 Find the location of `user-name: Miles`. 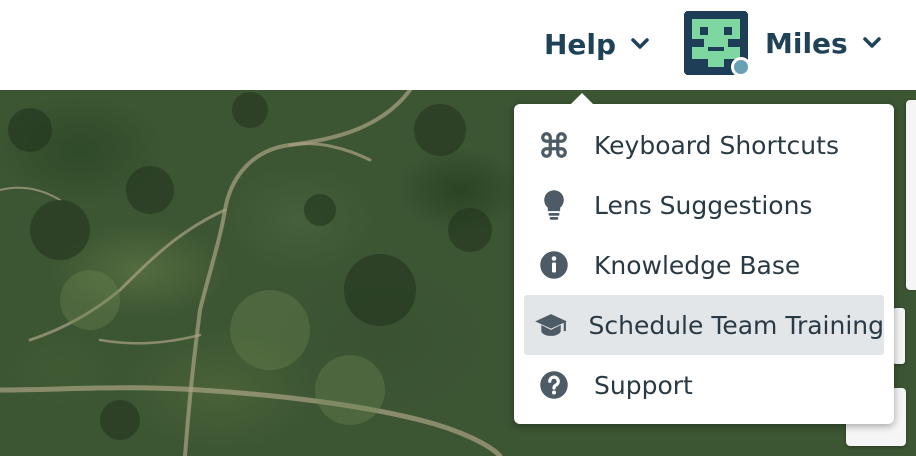

user-name: Miles is located at coordinates (806, 43).